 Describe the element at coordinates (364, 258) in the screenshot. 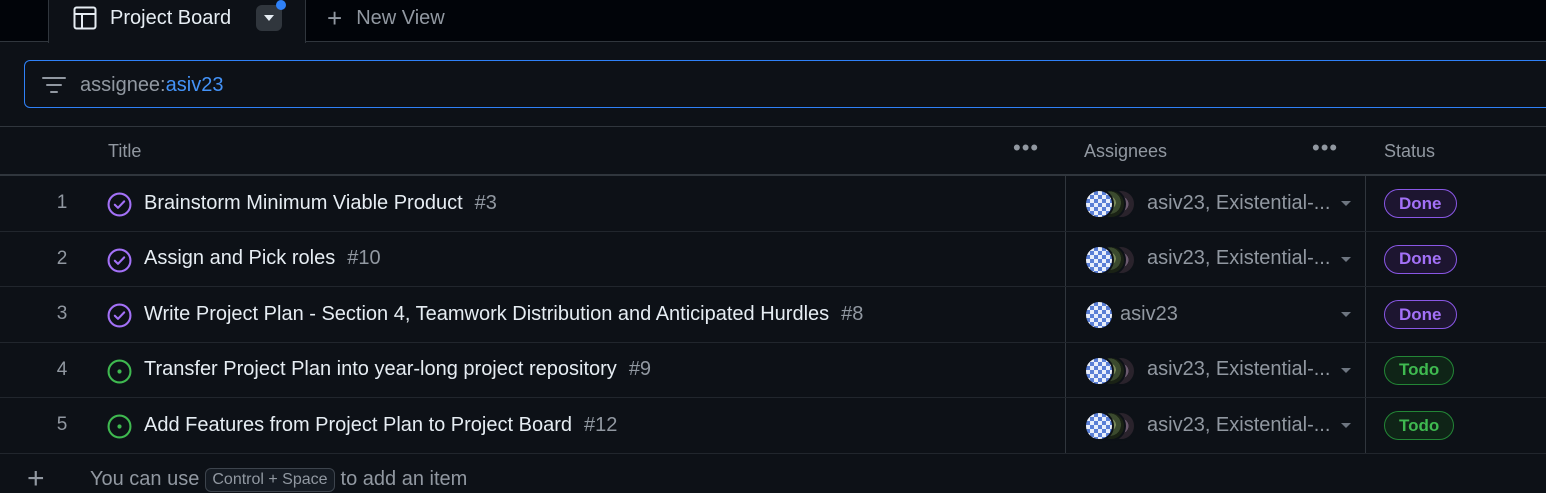

I see `issue-number: #10` at that location.